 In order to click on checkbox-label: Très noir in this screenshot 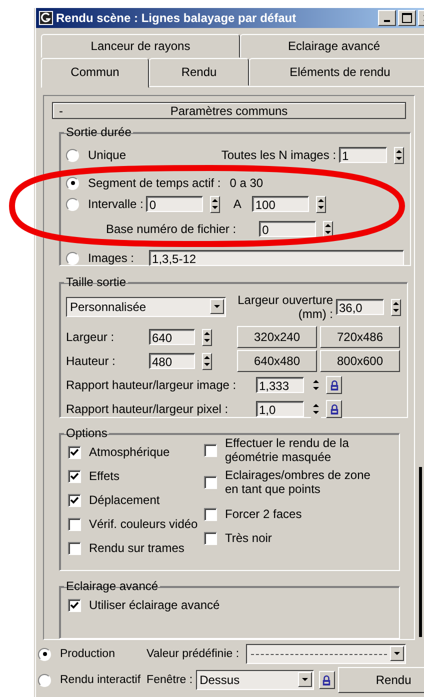, I will do `click(249, 538)`.